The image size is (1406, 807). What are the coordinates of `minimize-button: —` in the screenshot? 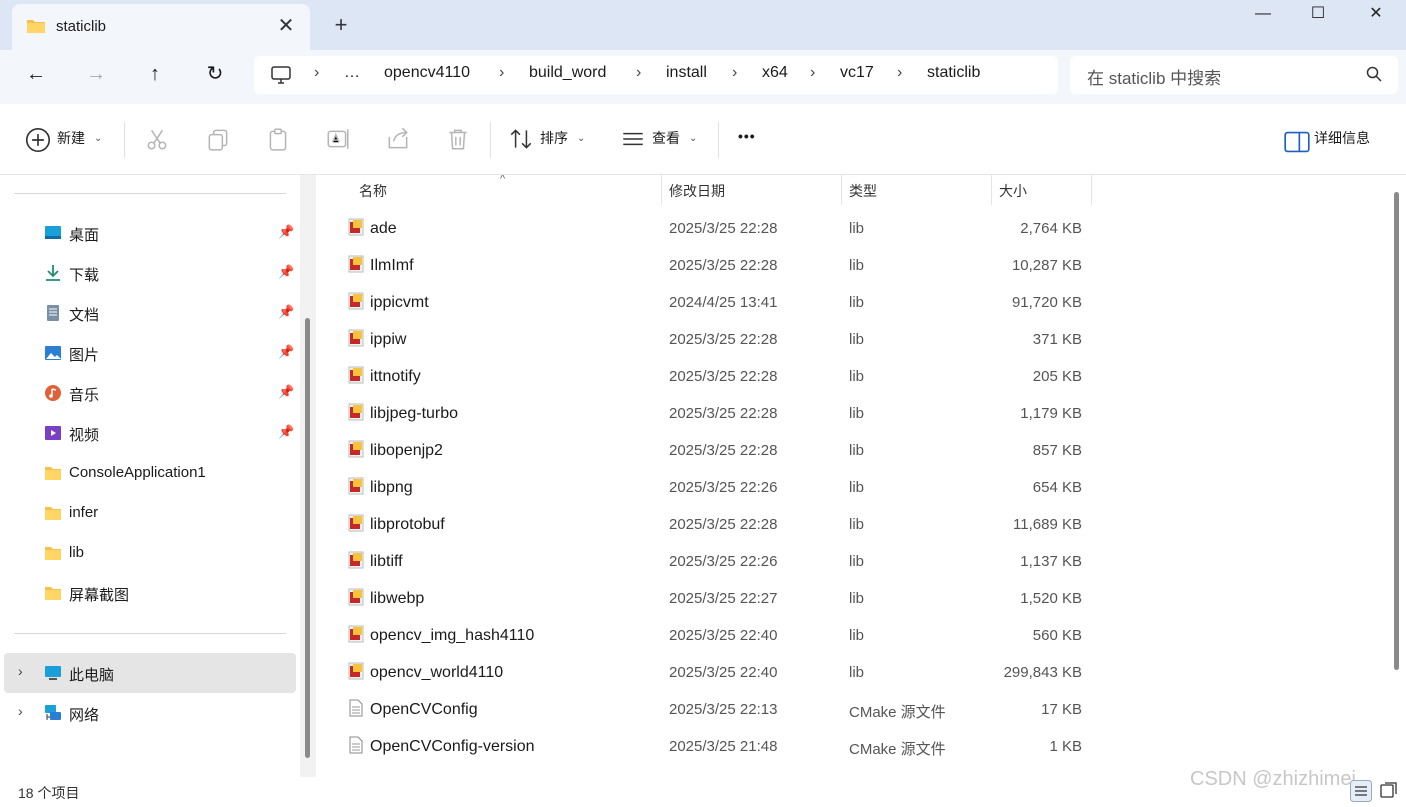 It's located at (1263, 15).